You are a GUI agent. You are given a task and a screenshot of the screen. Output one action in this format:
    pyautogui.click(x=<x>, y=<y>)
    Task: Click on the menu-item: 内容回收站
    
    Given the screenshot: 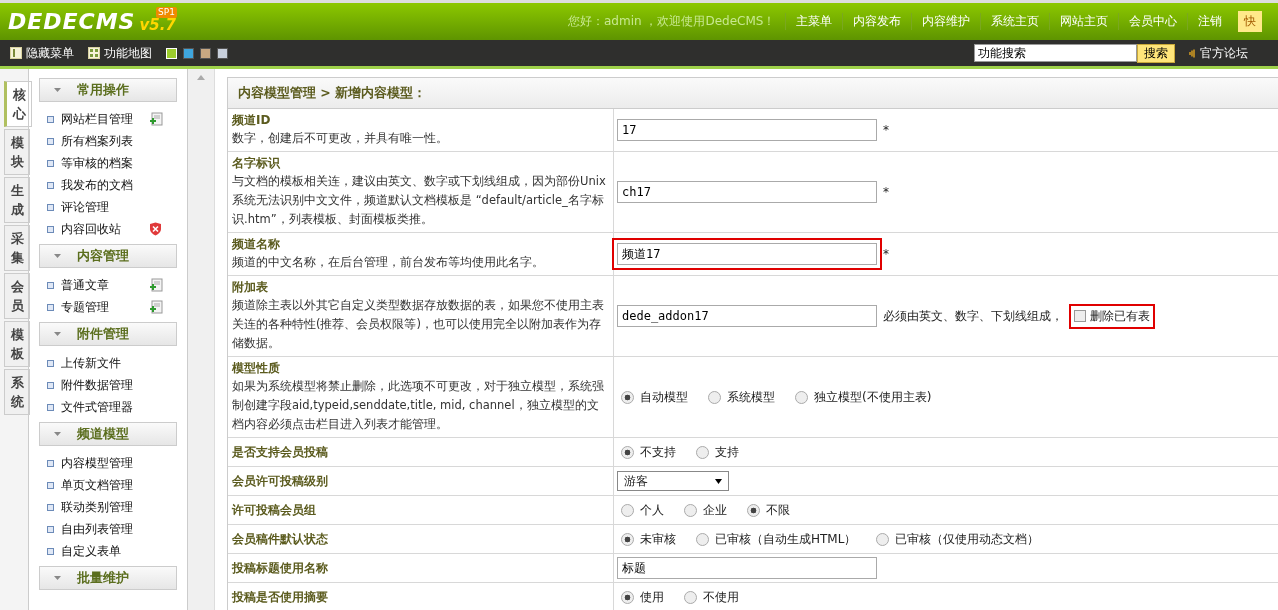 What is the action you would take?
    pyautogui.click(x=105, y=229)
    